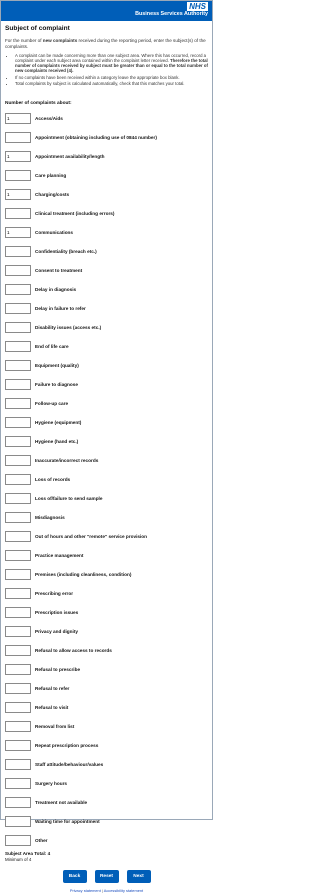  I want to click on complaint-subject-row: Prescribing error, so click(106, 593).